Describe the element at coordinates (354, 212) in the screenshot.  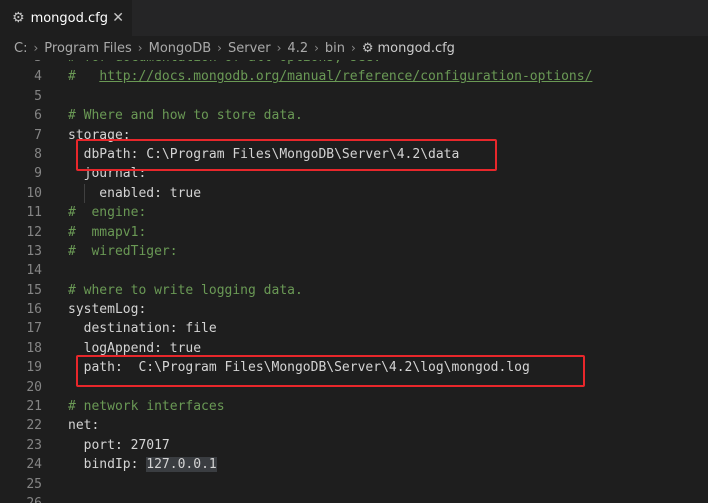
I see `code-line: 11 # engine:` at that location.